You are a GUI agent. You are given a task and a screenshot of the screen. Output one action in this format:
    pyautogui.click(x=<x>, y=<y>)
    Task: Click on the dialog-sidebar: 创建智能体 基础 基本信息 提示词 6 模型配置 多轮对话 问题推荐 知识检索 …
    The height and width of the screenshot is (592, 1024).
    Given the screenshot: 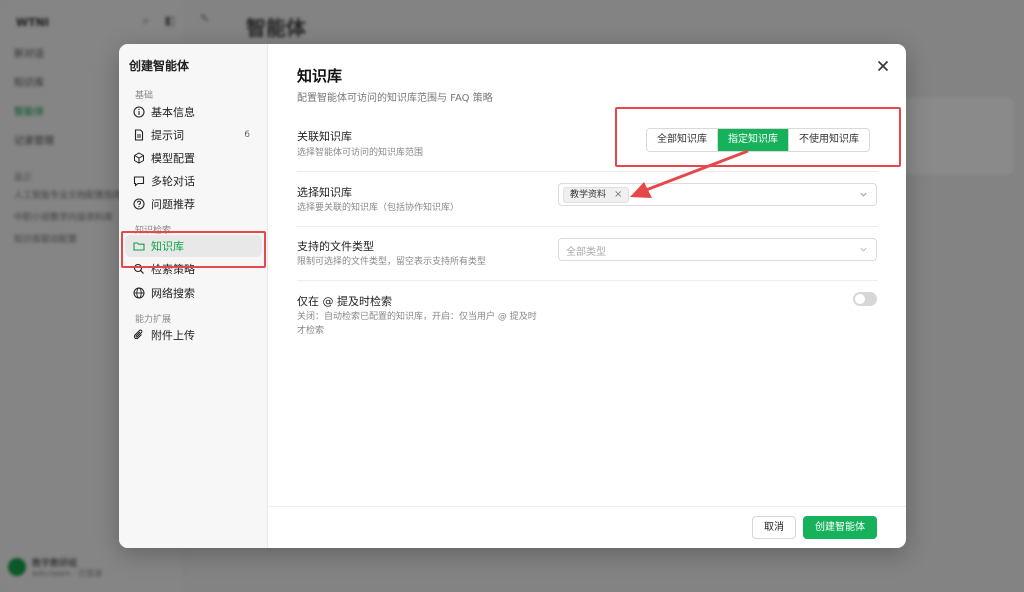 What is the action you would take?
    pyautogui.click(x=193, y=296)
    